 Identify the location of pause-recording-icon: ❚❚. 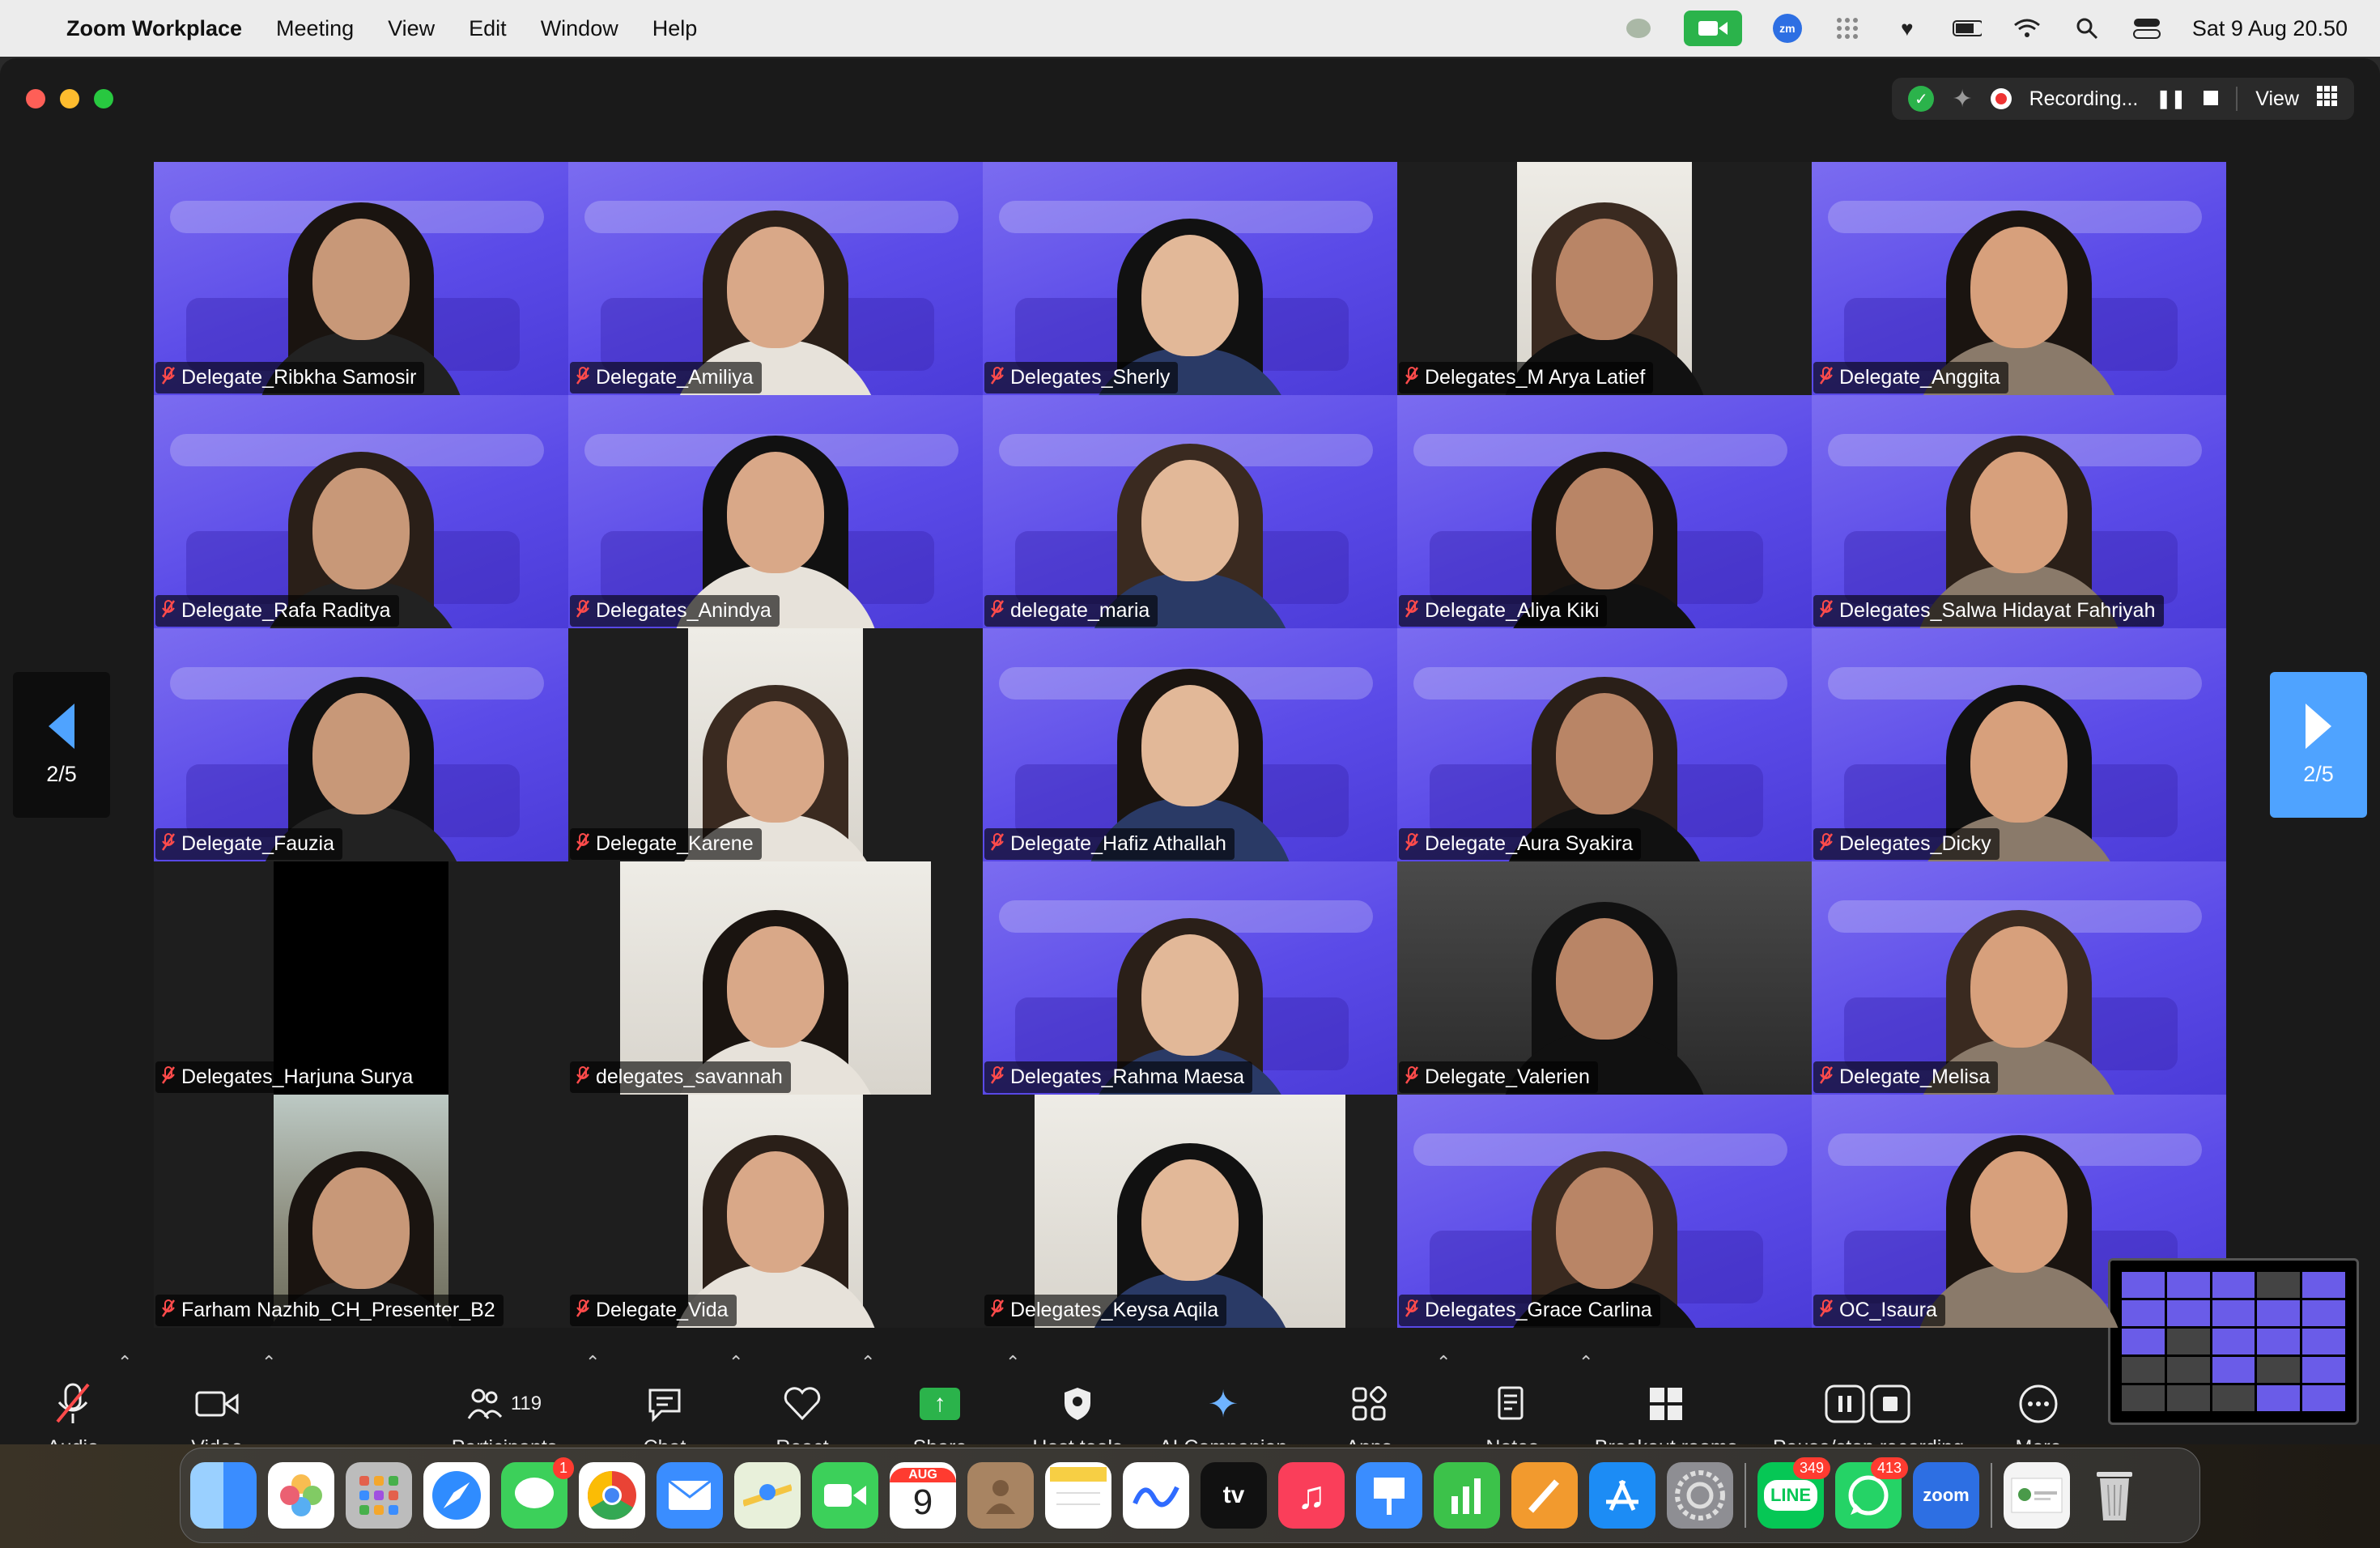
(2171, 99).